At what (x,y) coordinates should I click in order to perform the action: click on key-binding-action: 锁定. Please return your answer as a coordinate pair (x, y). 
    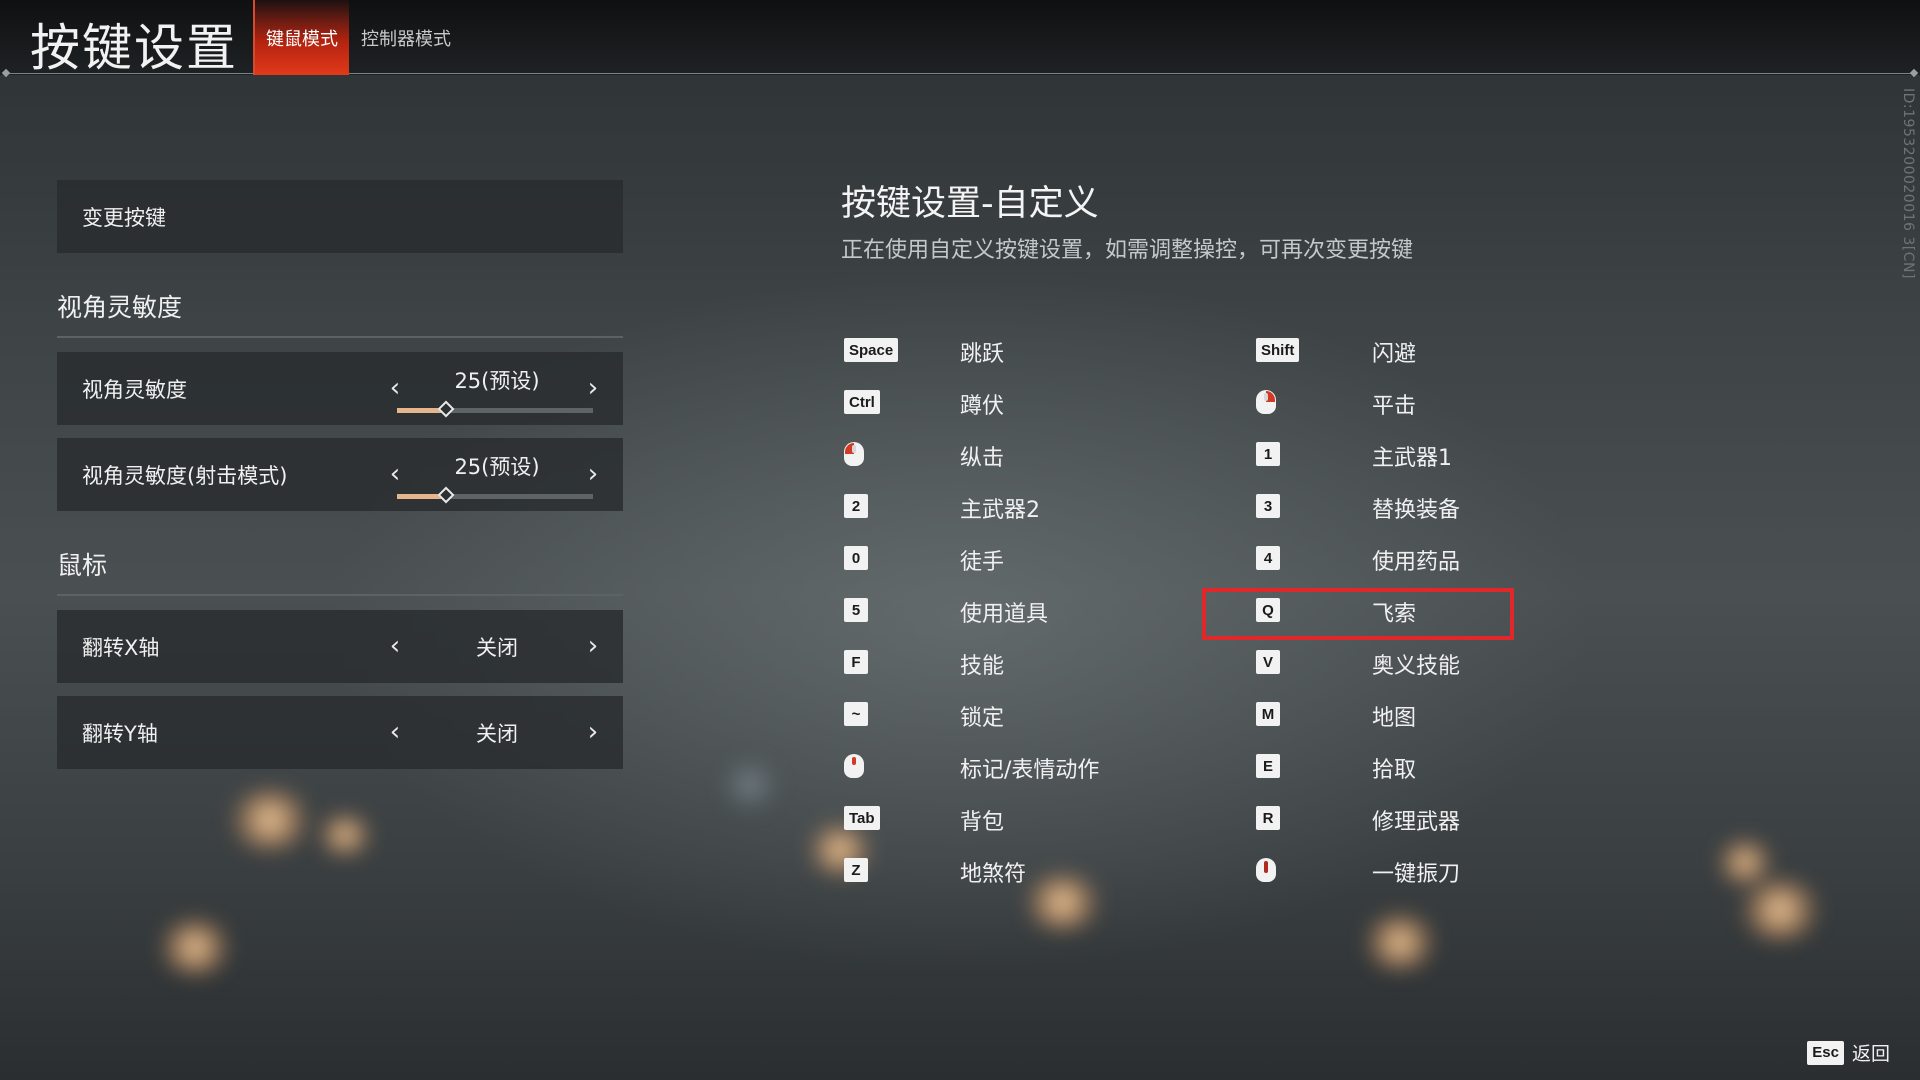
    Looking at the image, I should click on (982, 716).